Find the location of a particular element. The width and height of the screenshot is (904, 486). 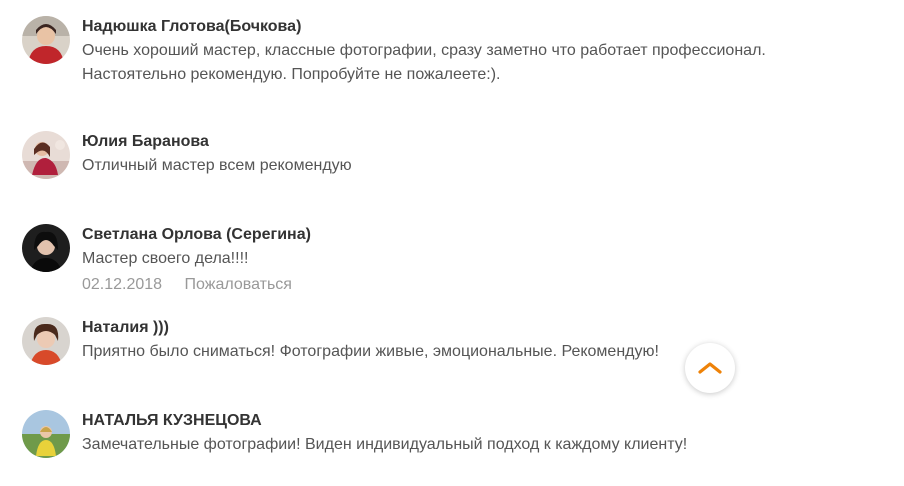

comment-author: Светлана Орлова (Серегина) is located at coordinates (196, 235).